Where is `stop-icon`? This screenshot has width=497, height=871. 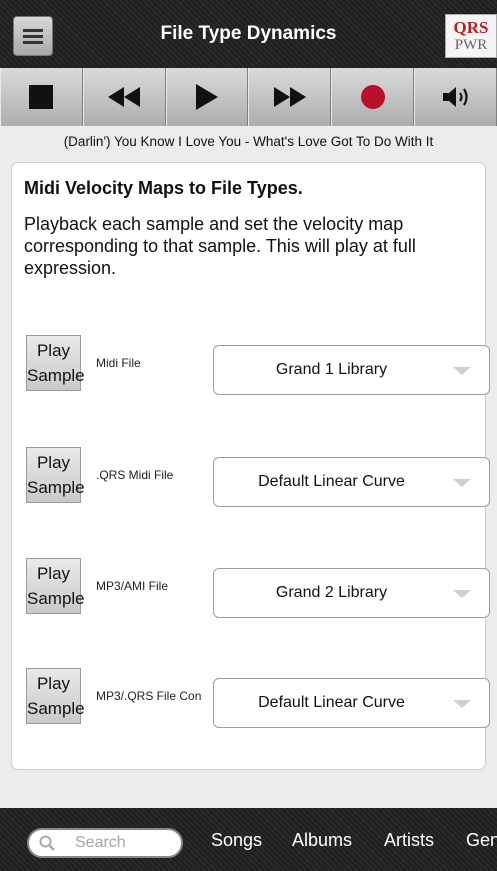
stop-icon is located at coordinates (41, 97).